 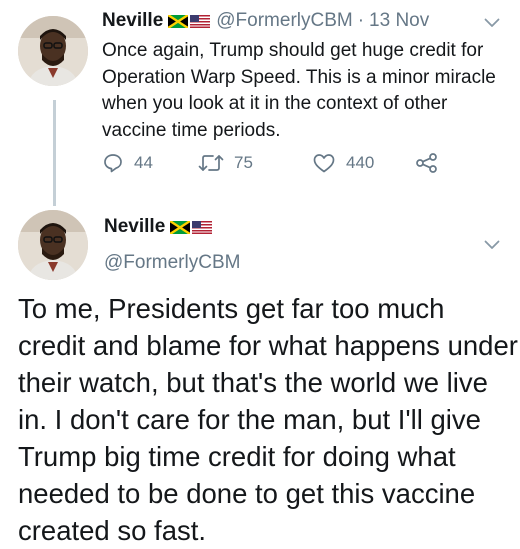 I want to click on tweet-actions: 44 75 440, so click(x=282, y=167).